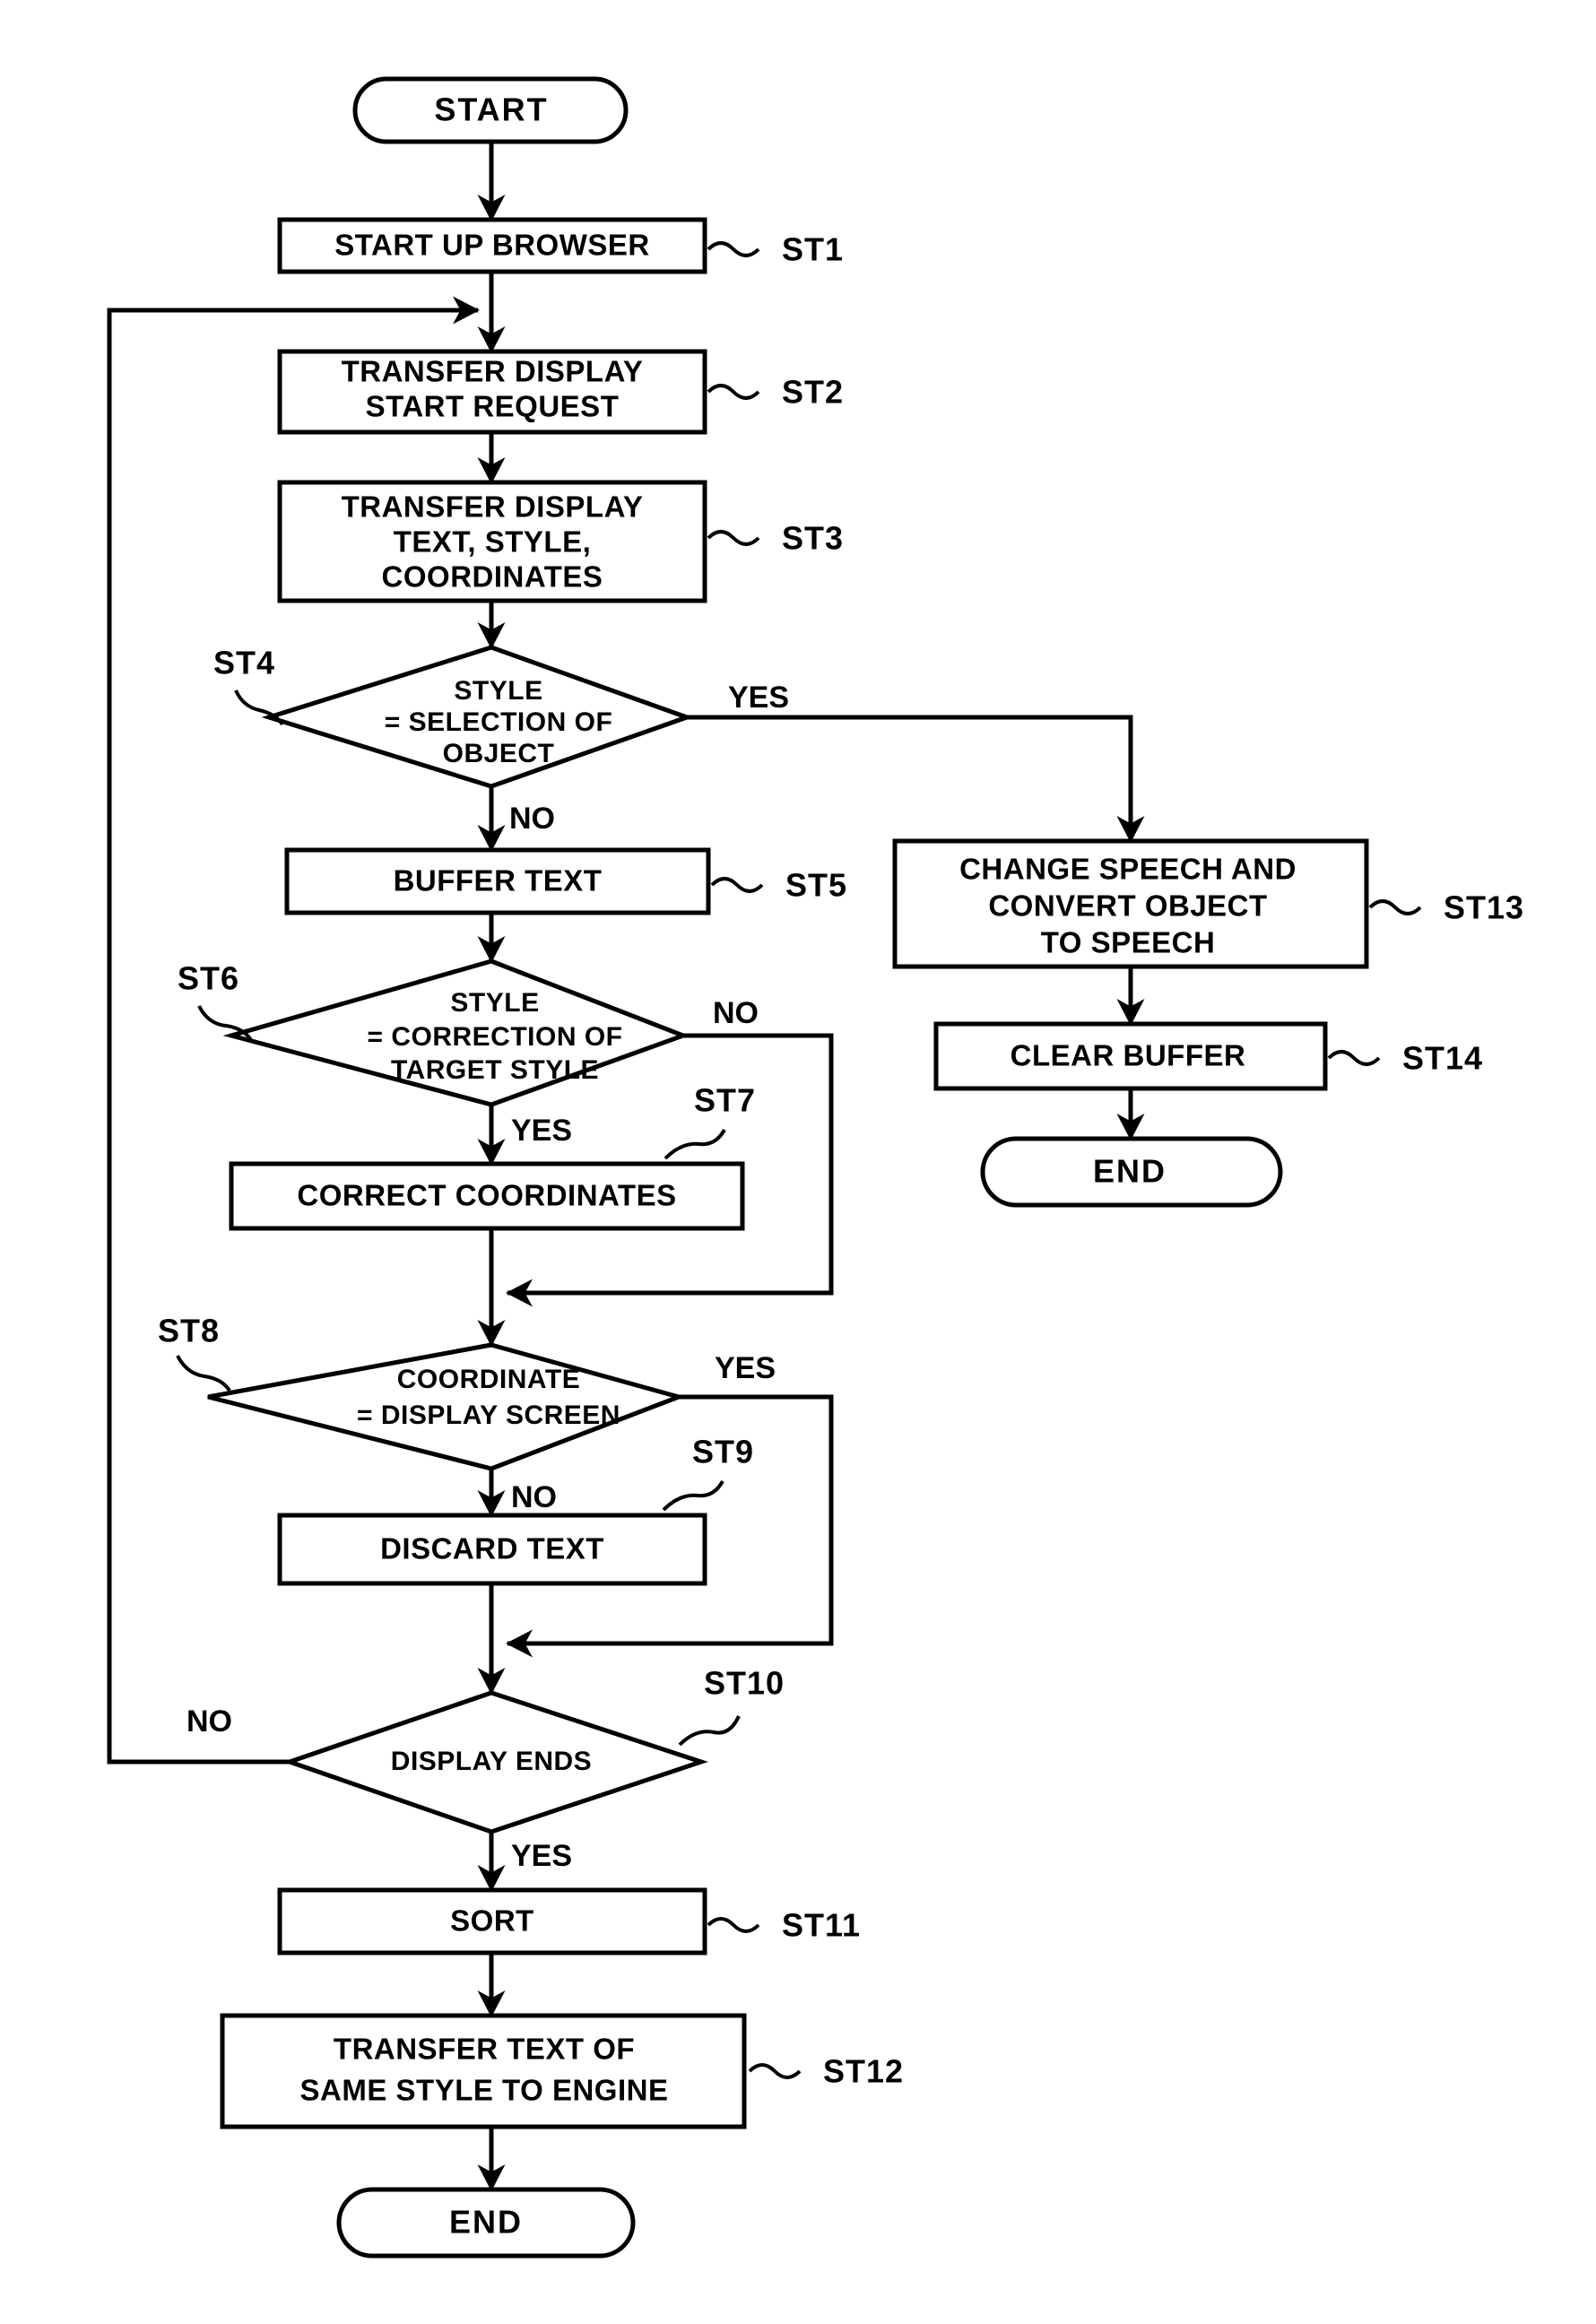  Describe the element at coordinates (499, 753) in the screenshot. I see `st4-label-line3: OBJECT` at that location.